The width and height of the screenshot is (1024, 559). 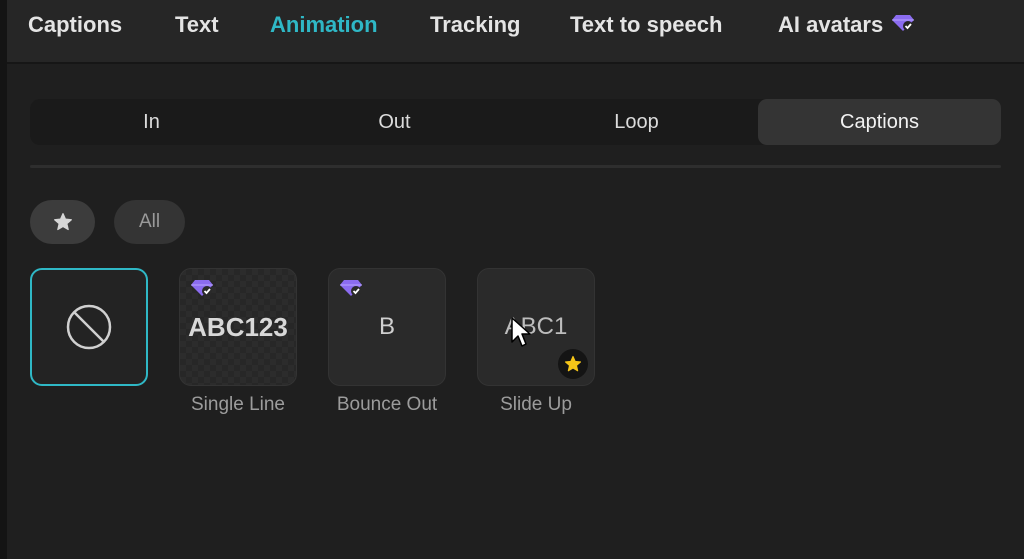 I want to click on animation-item-slide-up: ABC1 Slide Up, so click(x=536, y=342).